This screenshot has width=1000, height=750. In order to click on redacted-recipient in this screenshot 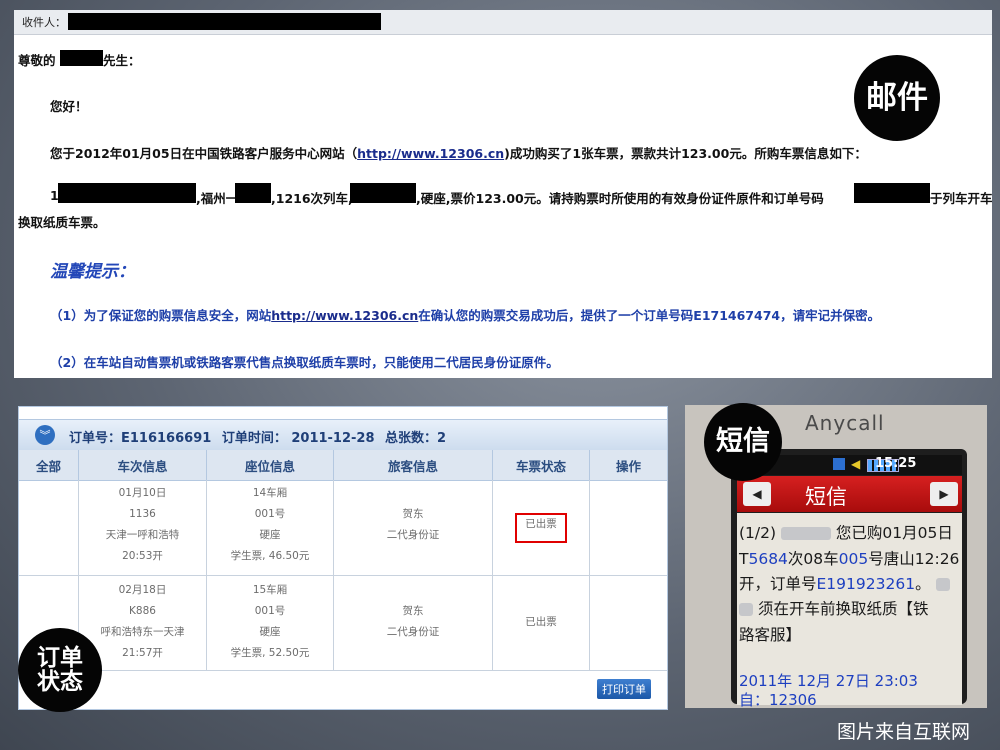, I will do `click(224, 21)`.